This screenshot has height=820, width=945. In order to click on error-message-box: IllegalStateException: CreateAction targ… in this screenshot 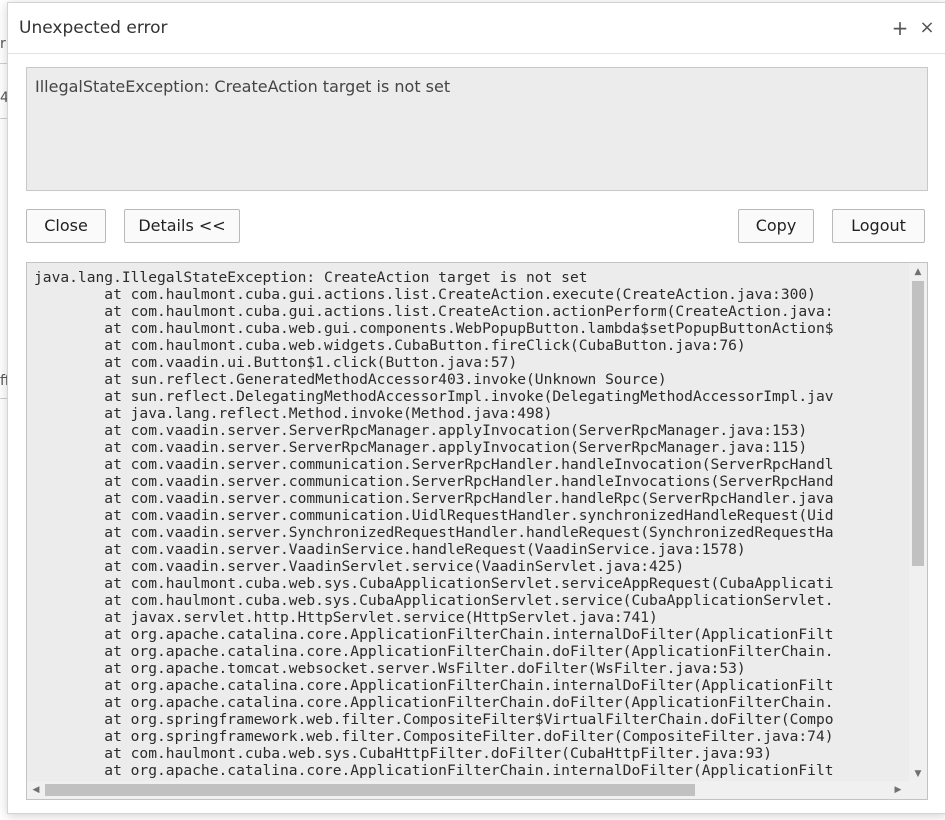, I will do `click(477, 129)`.